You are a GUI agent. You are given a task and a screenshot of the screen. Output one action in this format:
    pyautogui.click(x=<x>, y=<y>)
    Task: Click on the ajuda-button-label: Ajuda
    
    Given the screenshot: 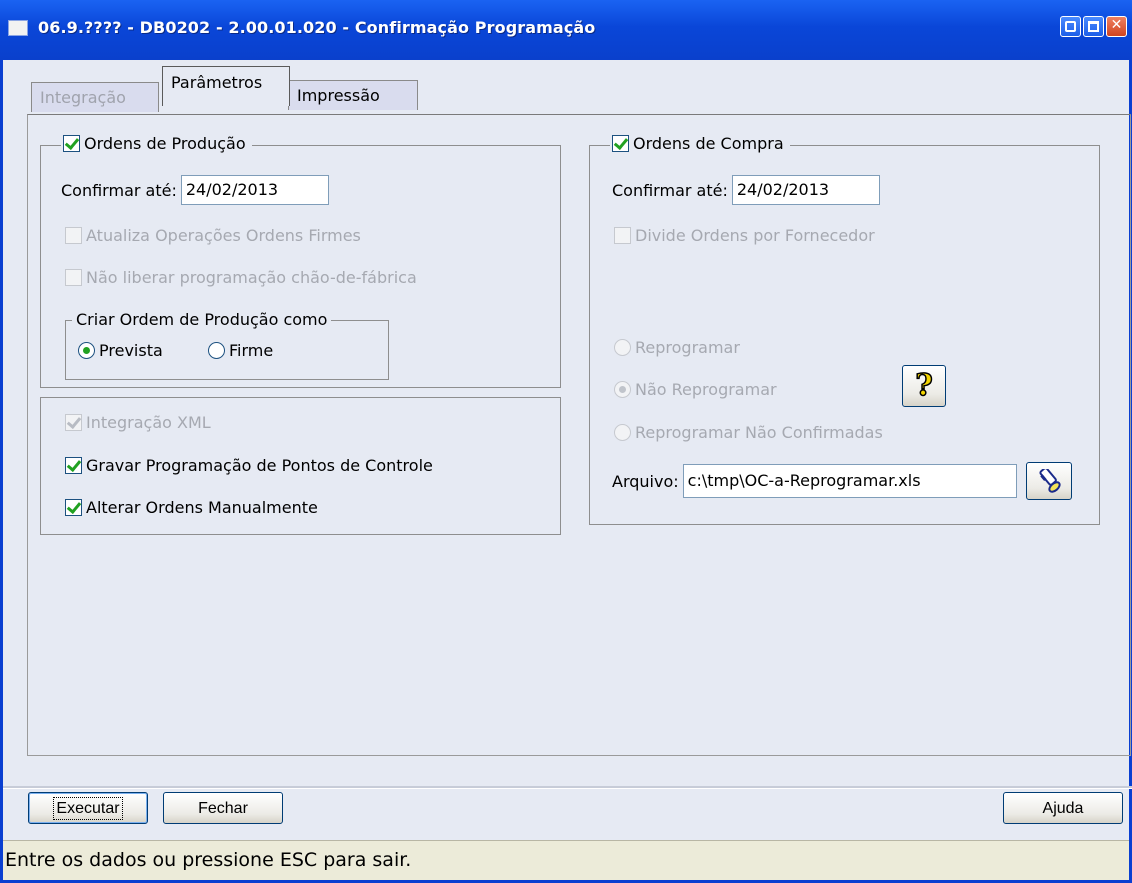 What is the action you would take?
    pyautogui.click(x=1063, y=808)
    